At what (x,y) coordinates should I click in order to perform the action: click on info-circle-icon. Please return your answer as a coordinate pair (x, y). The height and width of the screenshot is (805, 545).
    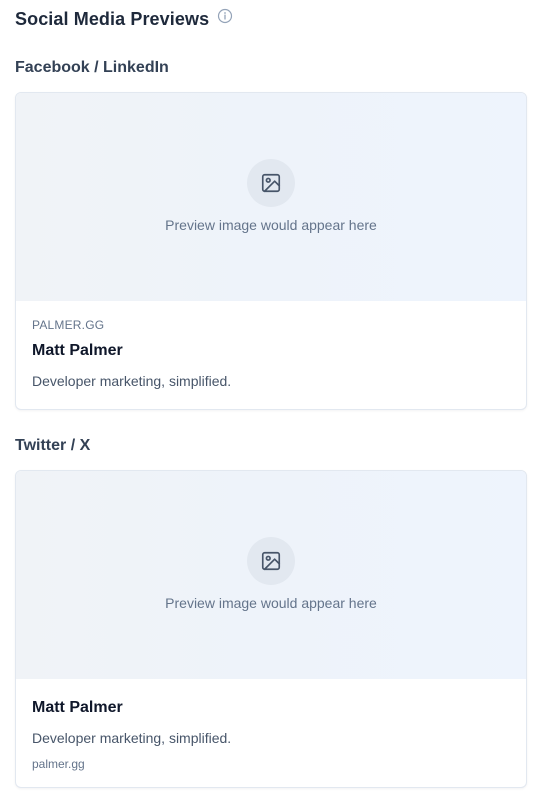
    Looking at the image, I should click on (225, 16).